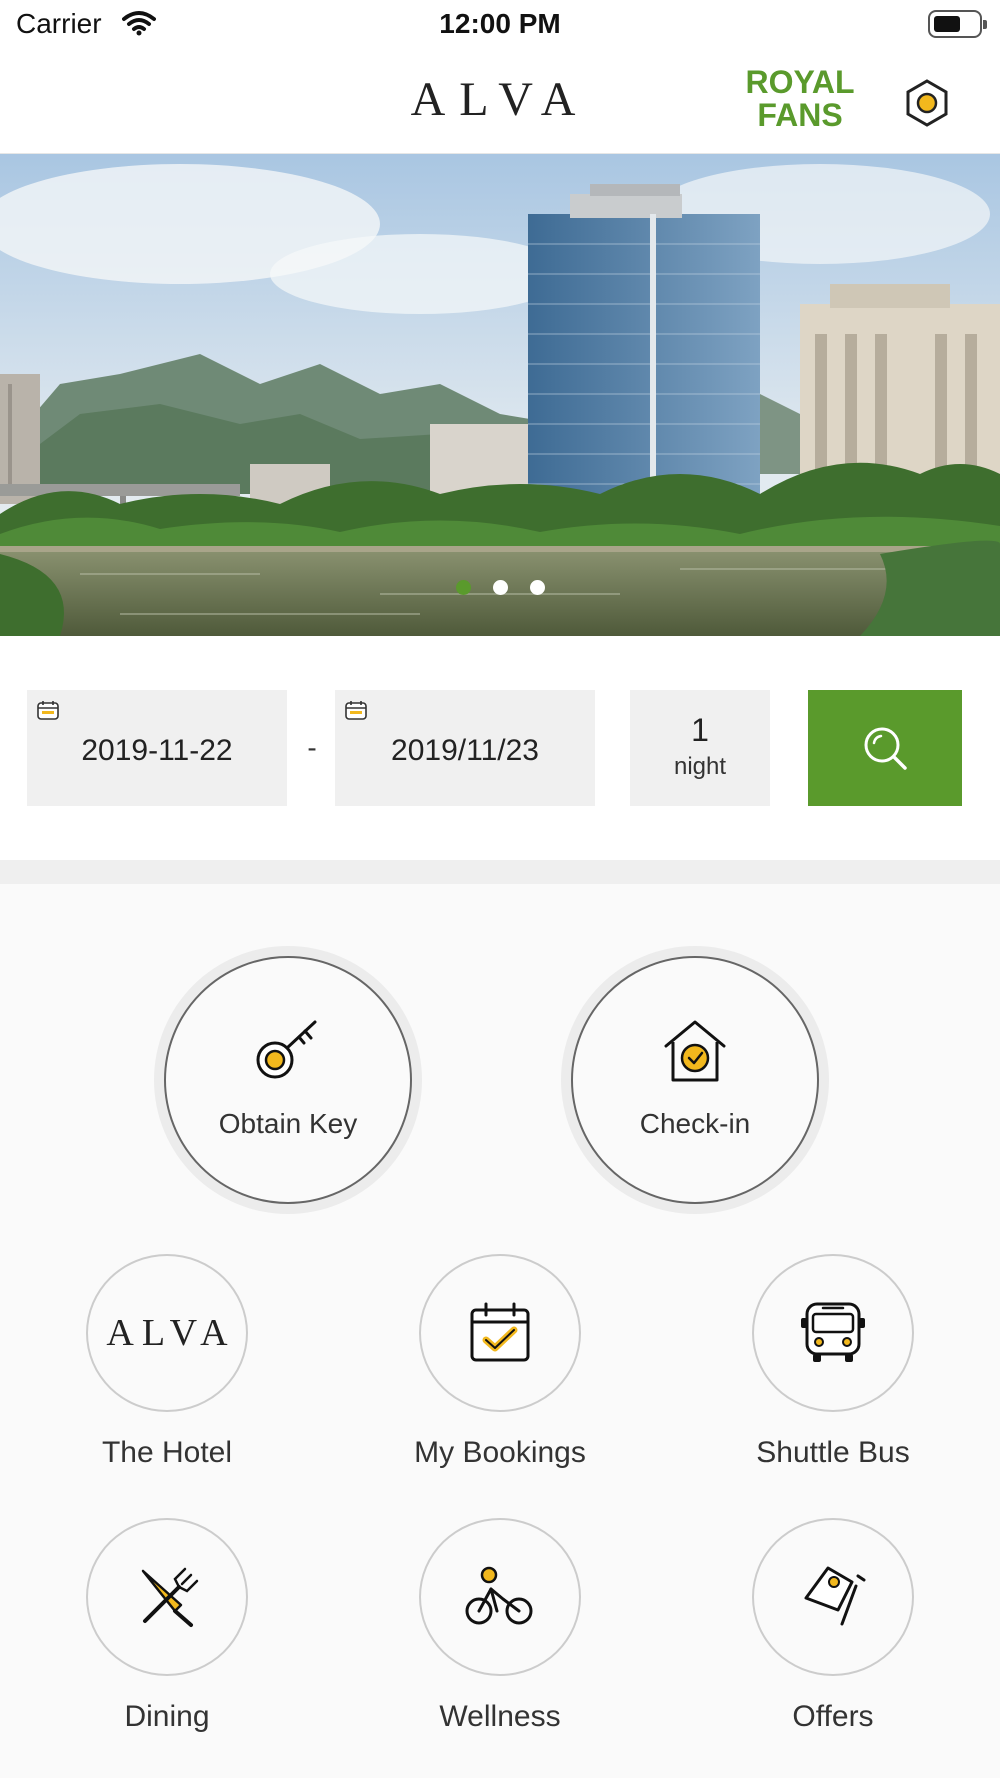 The width and height of the screenshot is (1000, 1778). What do you see at coordinates (167, 1452) in the screenshot?
I see `the-hotel-label: The Hotel` at bounding box center [167, 1452].